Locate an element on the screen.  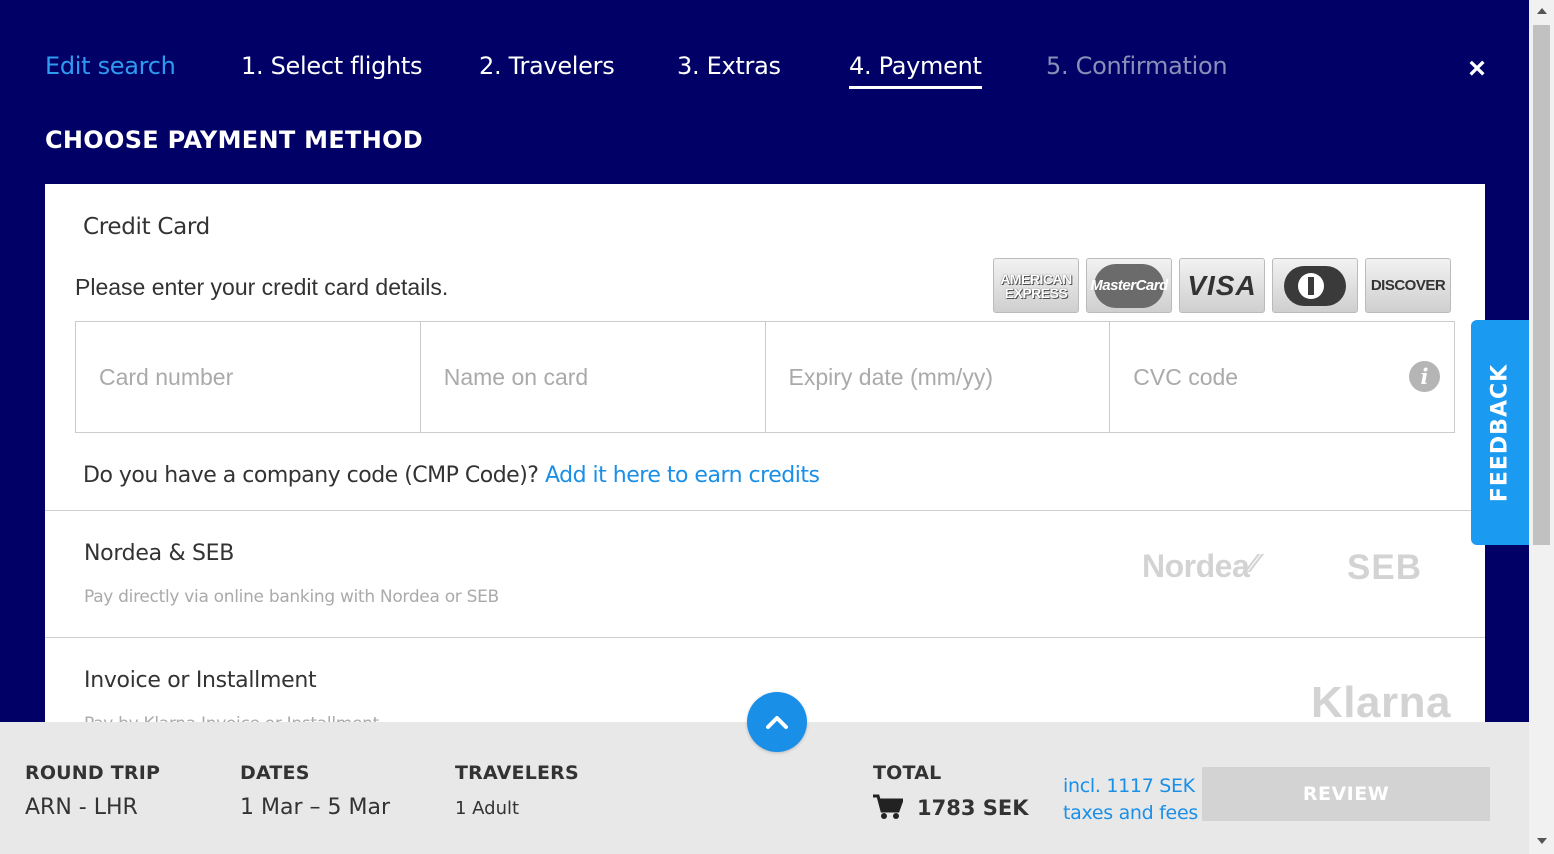
feedback-tab: FEEDBACK is located at coordinates (1500, 432).